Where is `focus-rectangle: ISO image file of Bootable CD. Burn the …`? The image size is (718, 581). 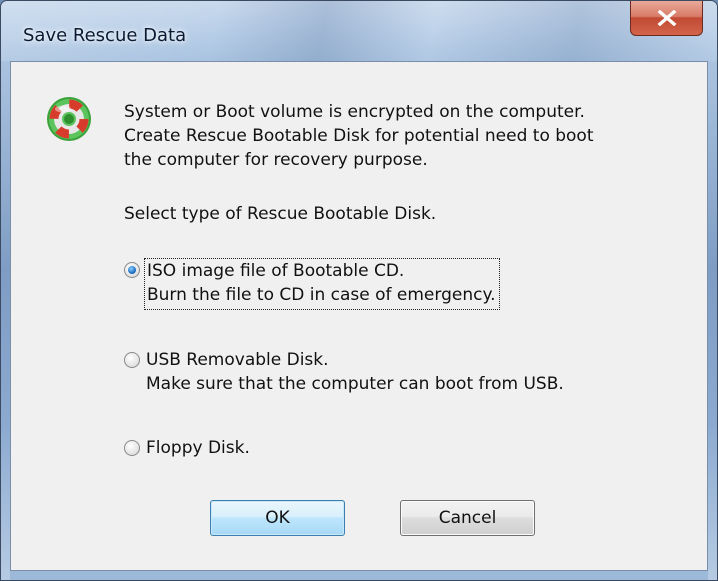 focus-rectangle: ISO image file of Bootable CD. Burn the … is located at coordinates (322, 284).